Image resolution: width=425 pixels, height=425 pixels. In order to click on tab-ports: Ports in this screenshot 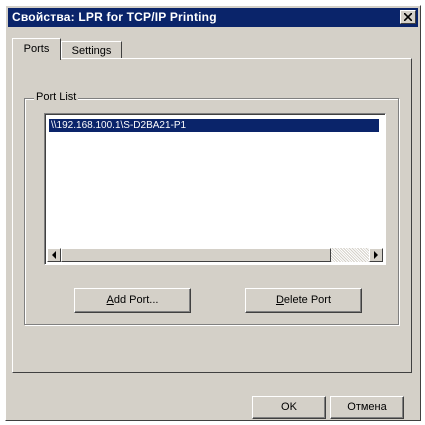, I will do `click(36, 49)`.